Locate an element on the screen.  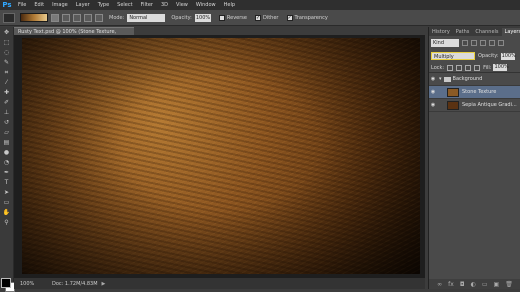
adjustment-filter-icon is located at coordinates (474, 43).